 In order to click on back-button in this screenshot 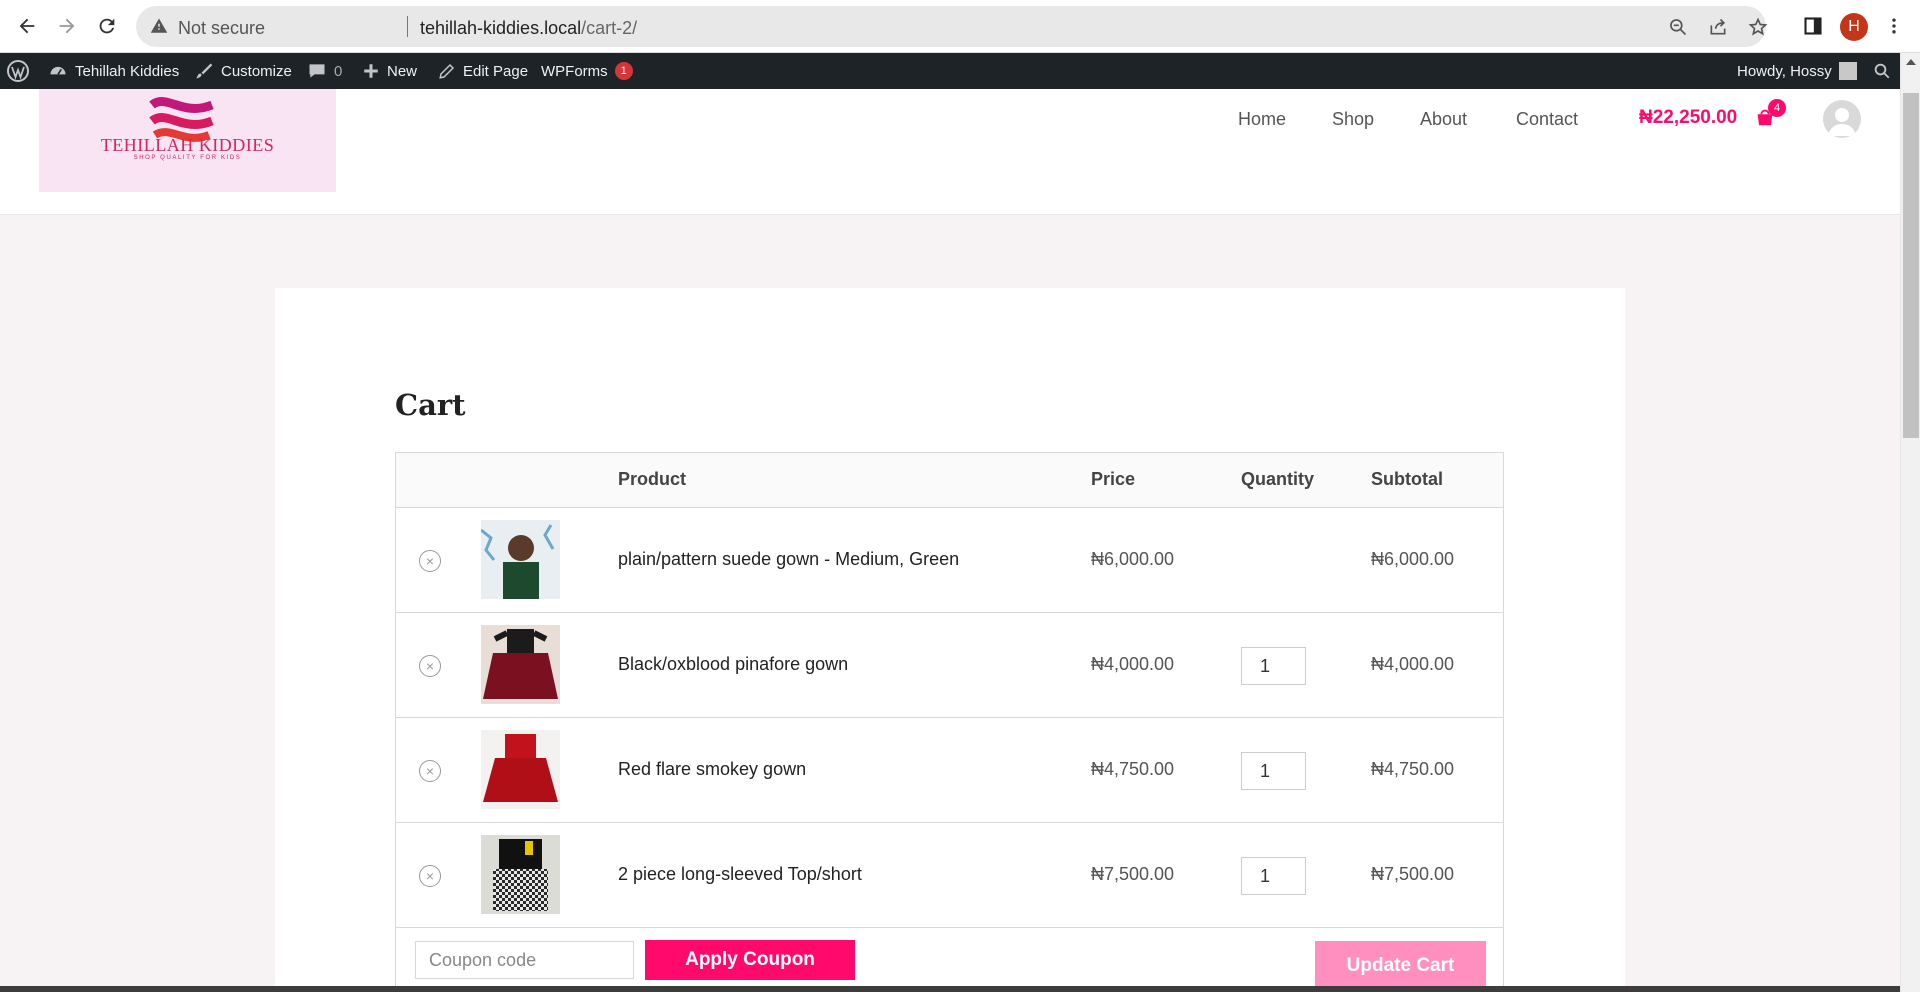, I will do `click(27, 26)`.